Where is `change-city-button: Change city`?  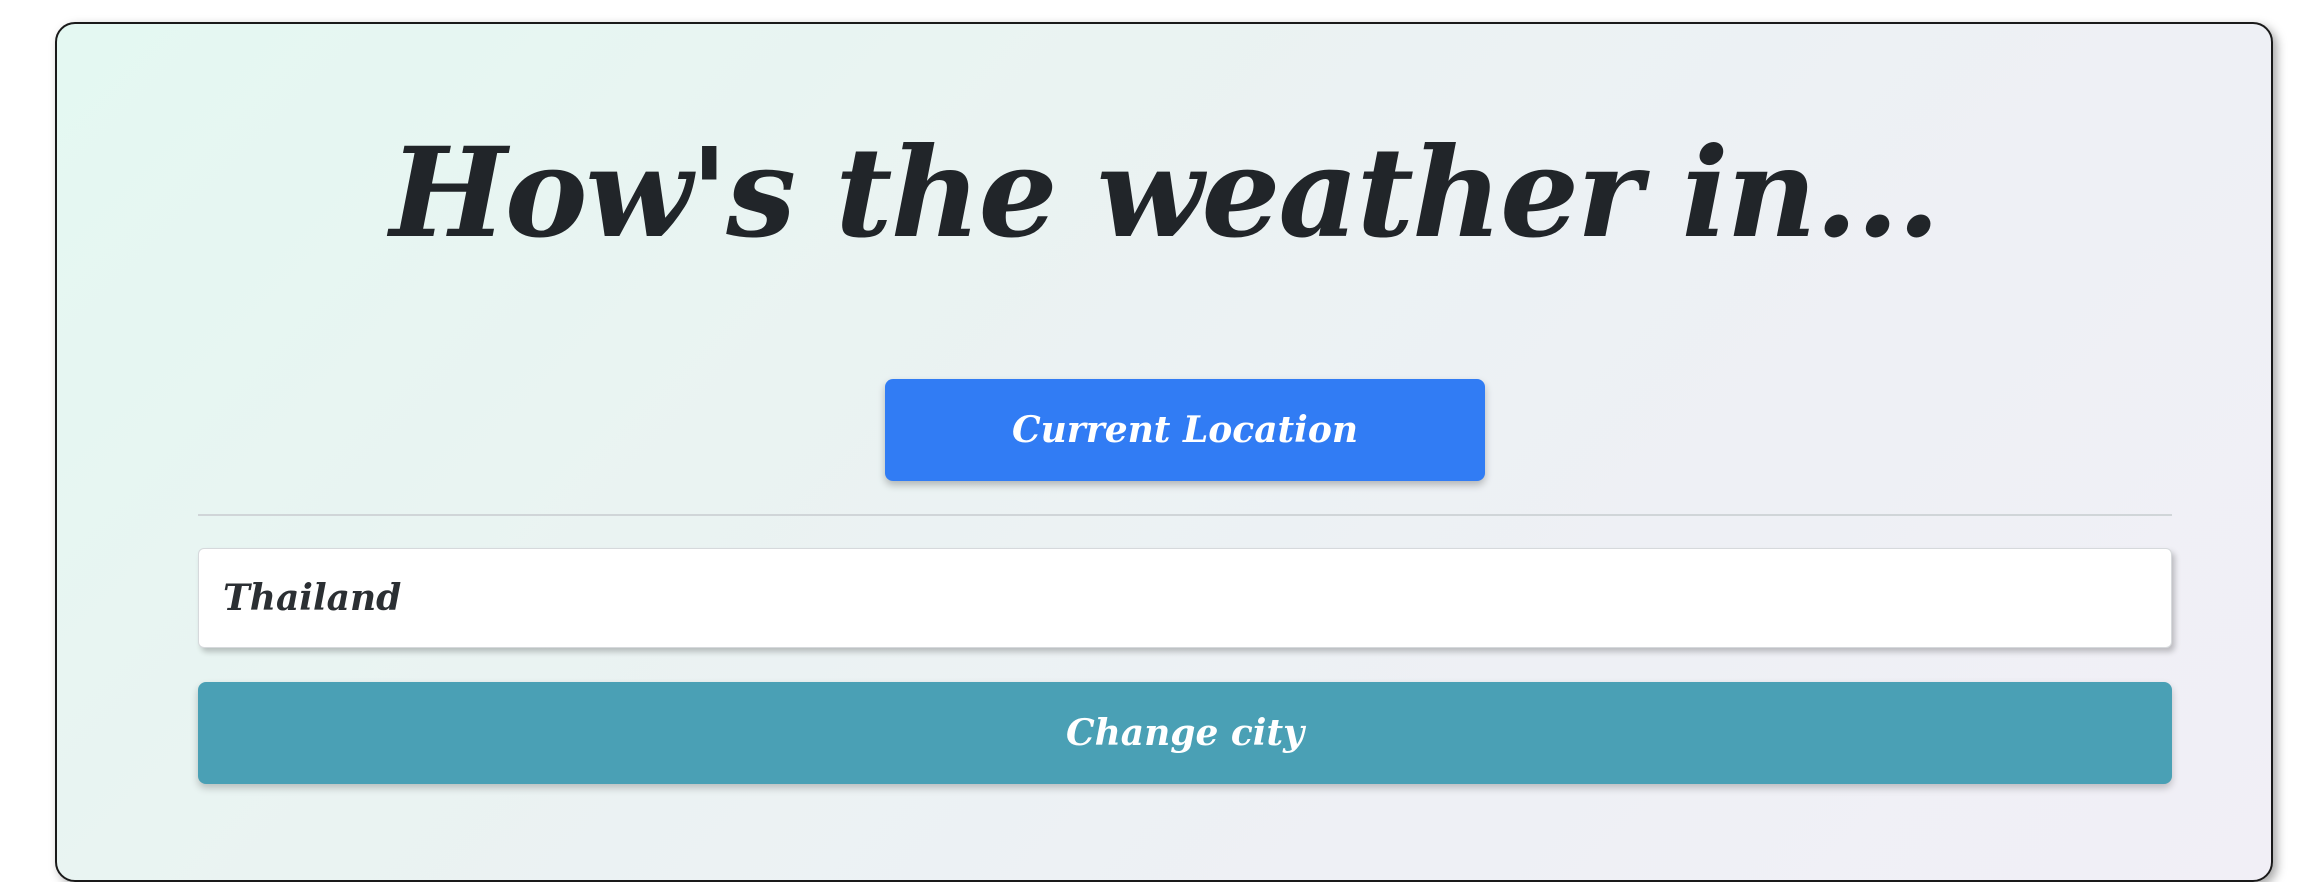 change-city-button: Change city is located at coordinates (1185, 733).